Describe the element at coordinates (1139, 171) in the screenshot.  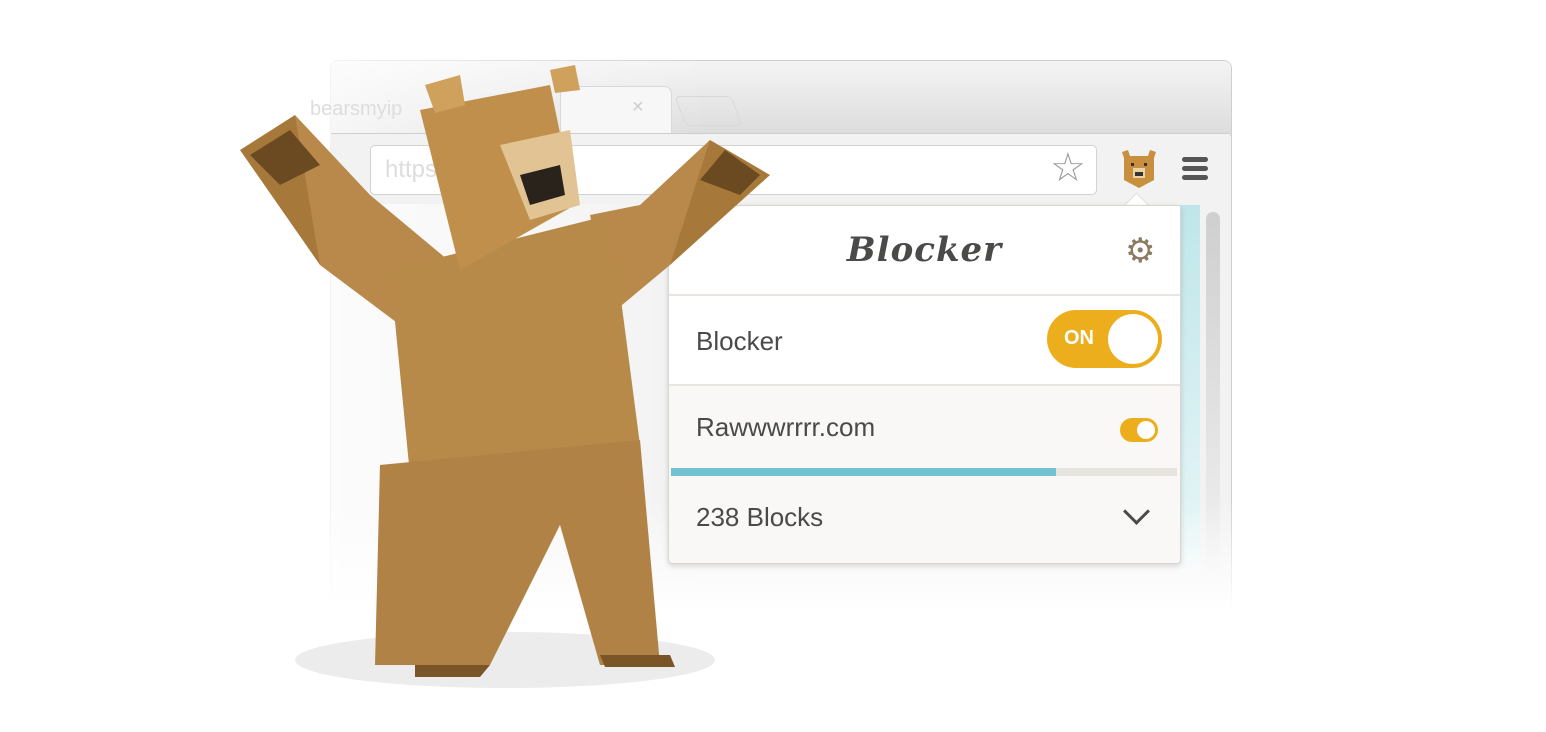
I see `bear-extension-icon` at that location.